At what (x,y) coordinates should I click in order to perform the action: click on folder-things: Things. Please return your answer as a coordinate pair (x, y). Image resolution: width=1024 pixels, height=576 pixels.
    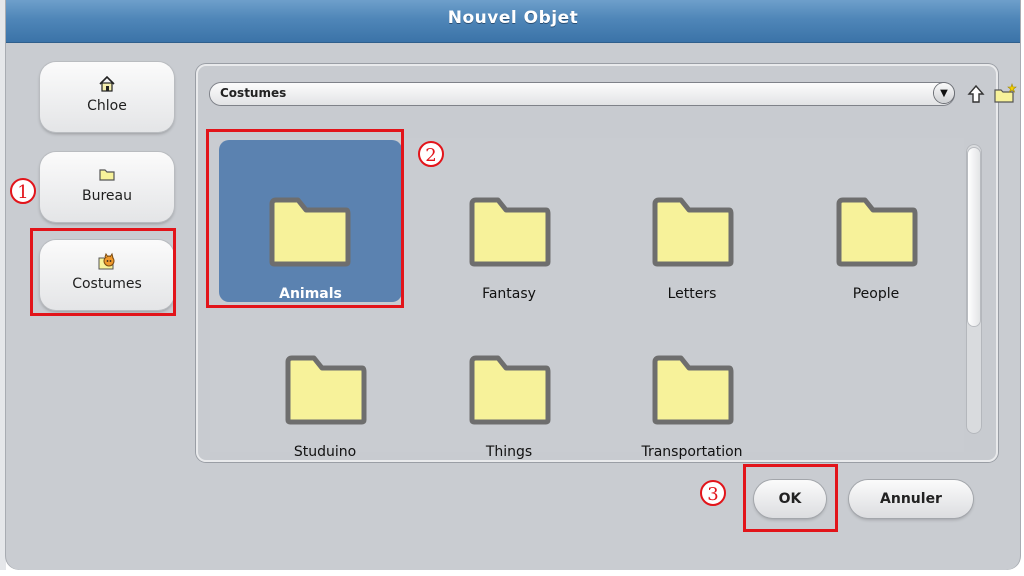
    Looking at the image, I should click on (509, 379).